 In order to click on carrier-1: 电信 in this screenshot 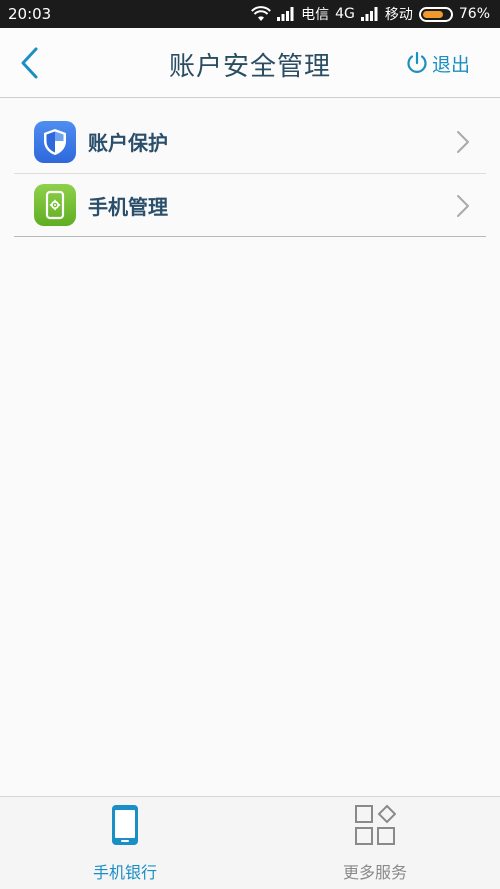, I will do `click(315, 15)`.